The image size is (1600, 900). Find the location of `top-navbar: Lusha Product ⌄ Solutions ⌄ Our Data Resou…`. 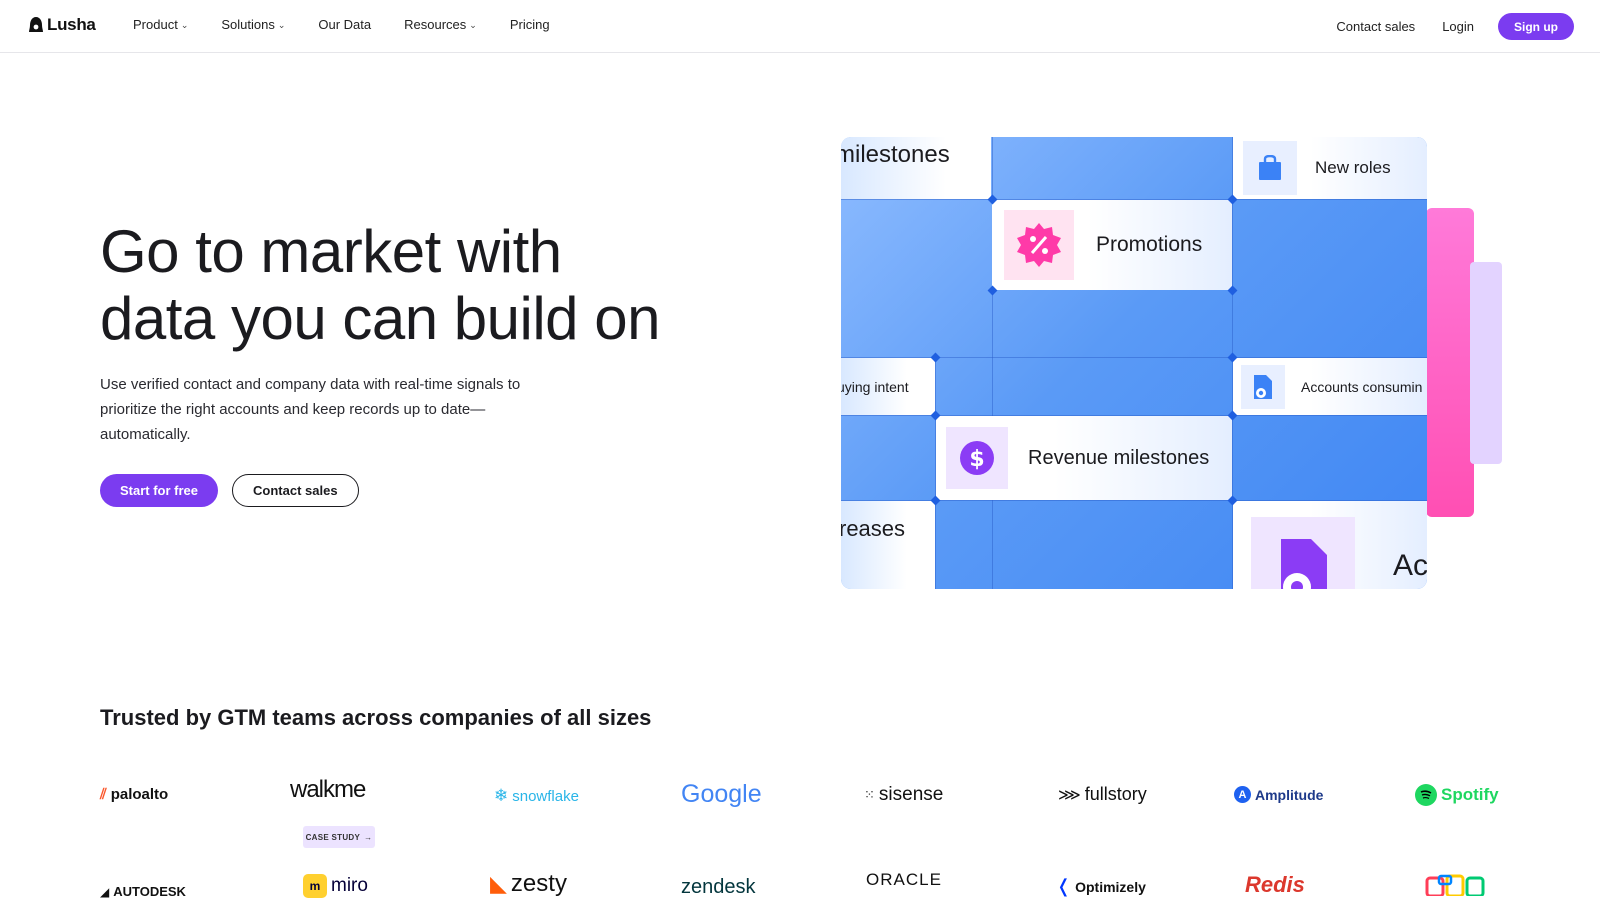

top-navbar: Lusha Product ⌄ Solutions ⌄ Our Data Resou… is located at coordinates (800, 26).